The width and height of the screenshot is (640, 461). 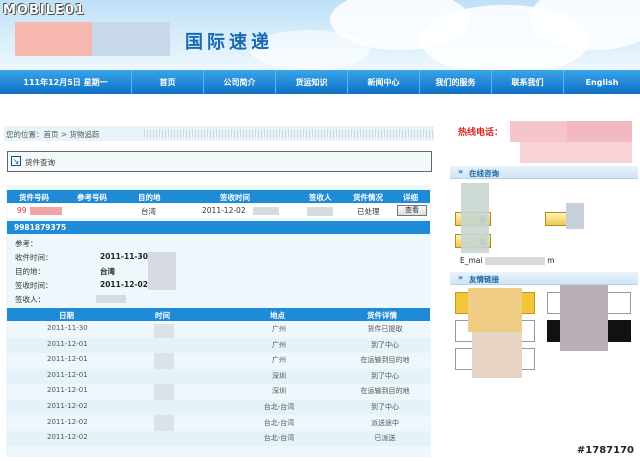 I want to click on detail-table-header: 日期 时间 地点 货件详情, so click(x=218, y=314).